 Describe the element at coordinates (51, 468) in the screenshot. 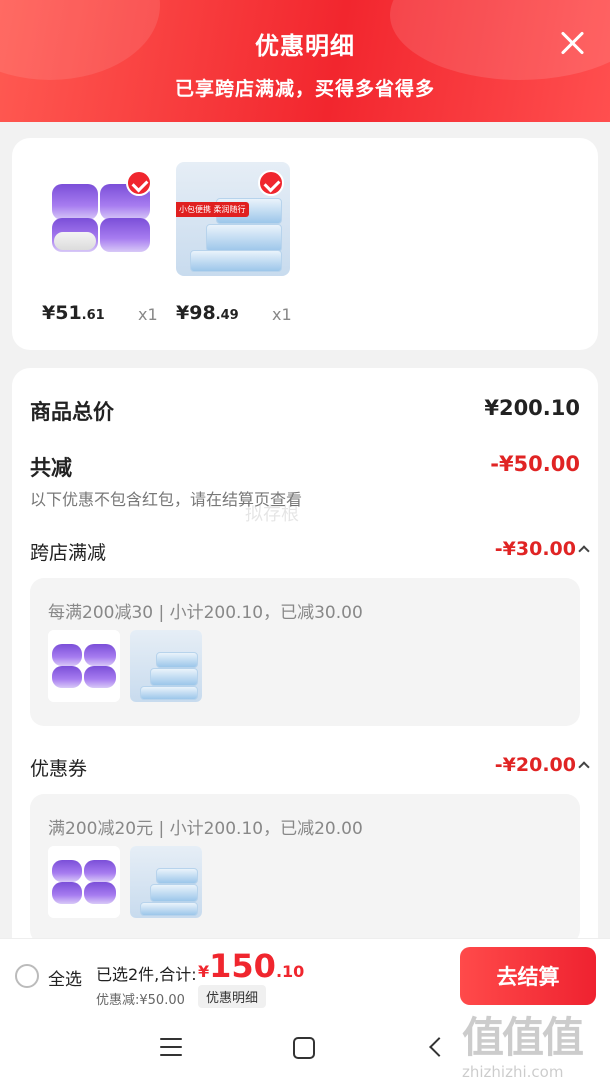

I see `total-reduce-label: 共减` at that location.